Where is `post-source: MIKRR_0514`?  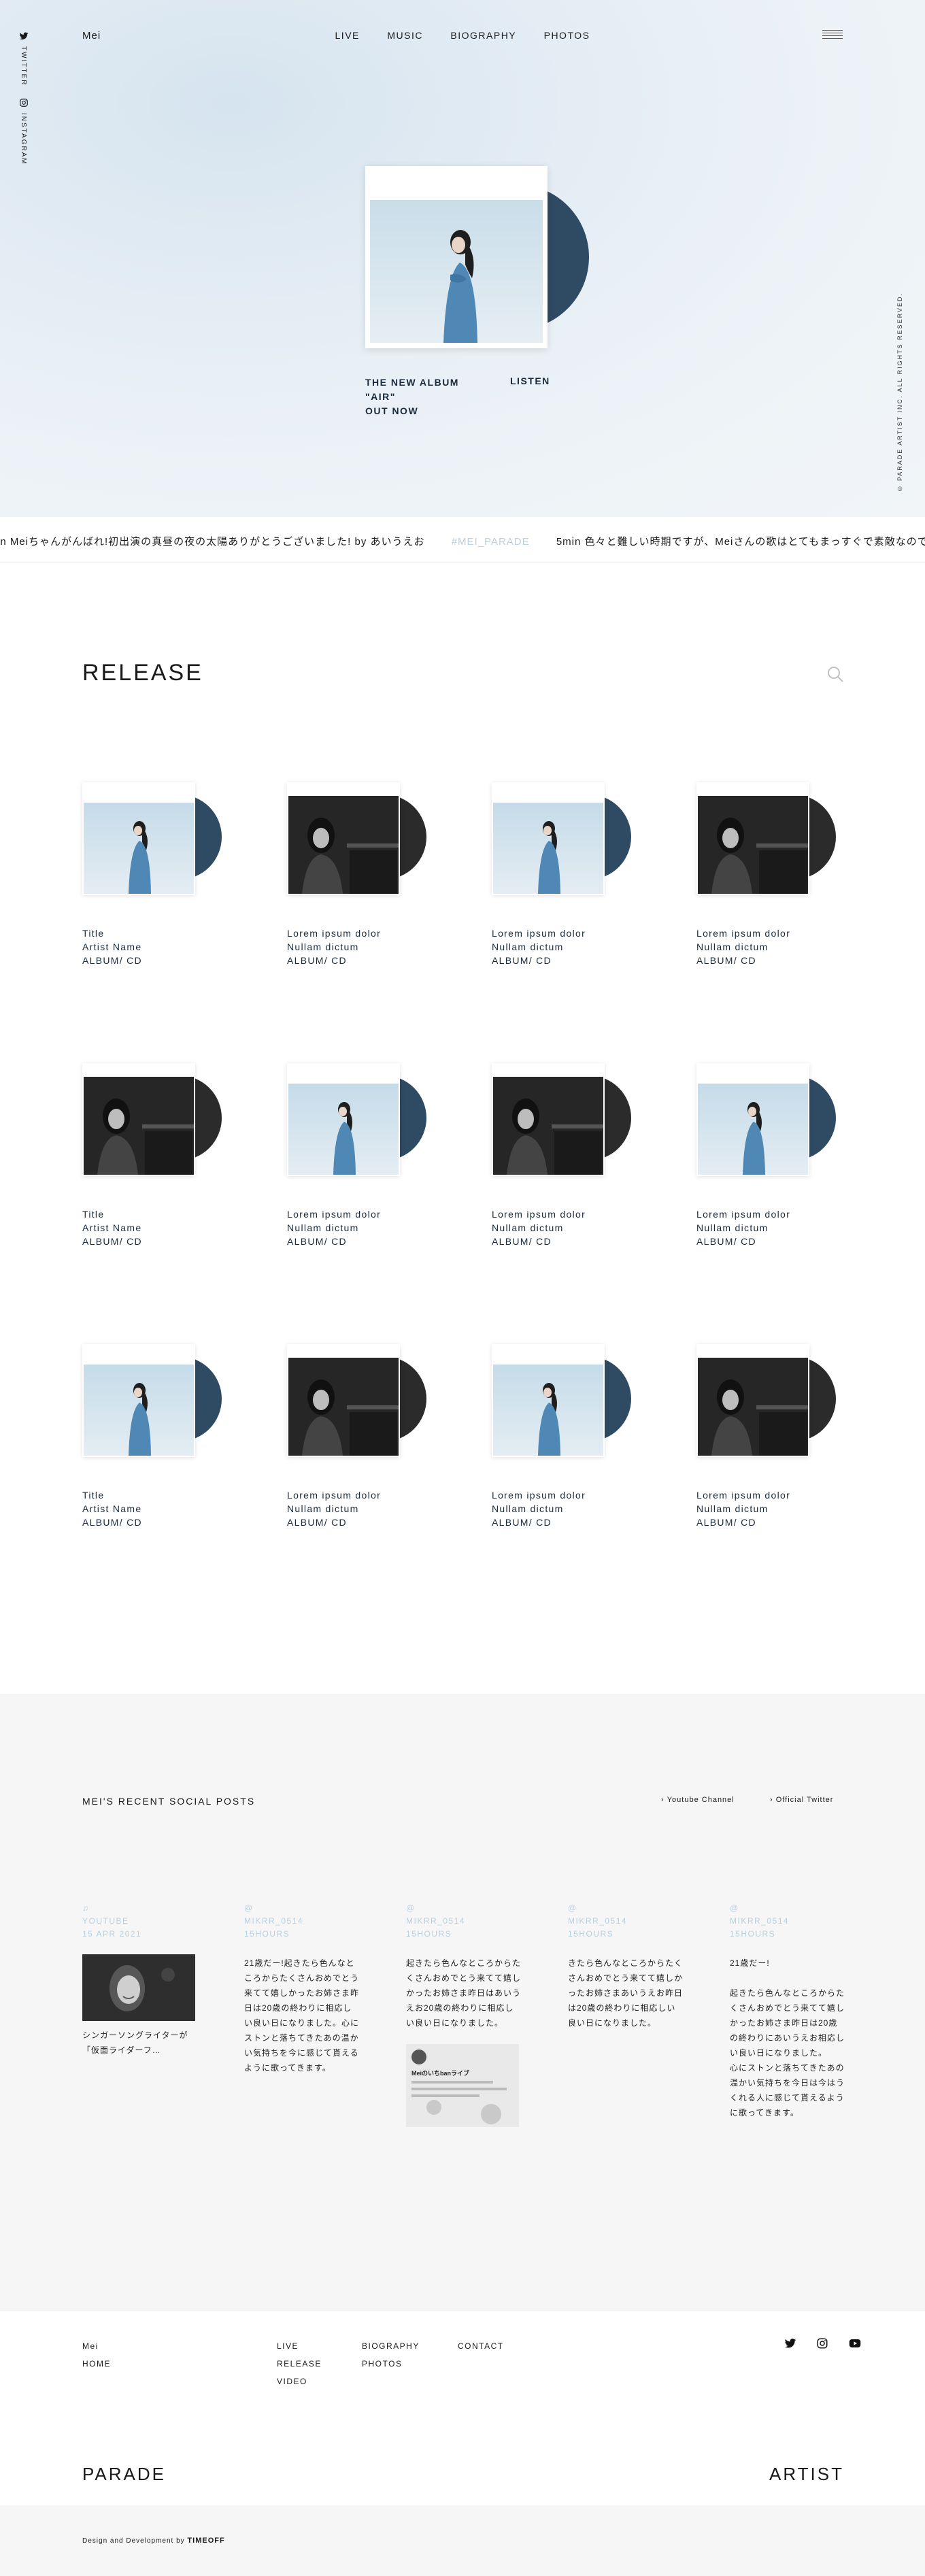 post-source: MIKRR_0514 is located at coordinates (598, 1921).